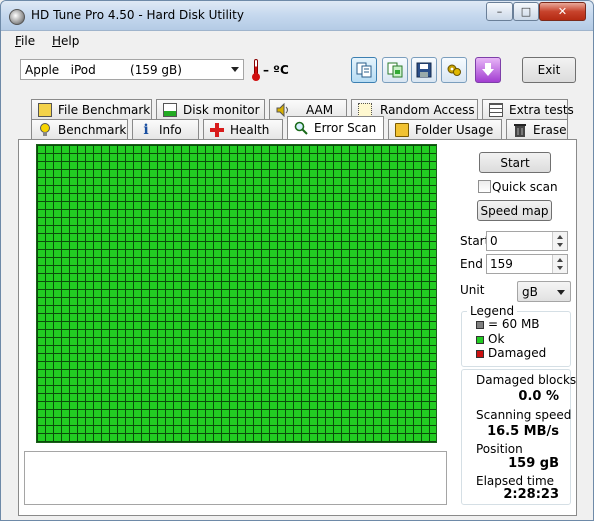 This screenshot has height=521, width=594. I want to click on health-cross-icon, so click(217, 129).